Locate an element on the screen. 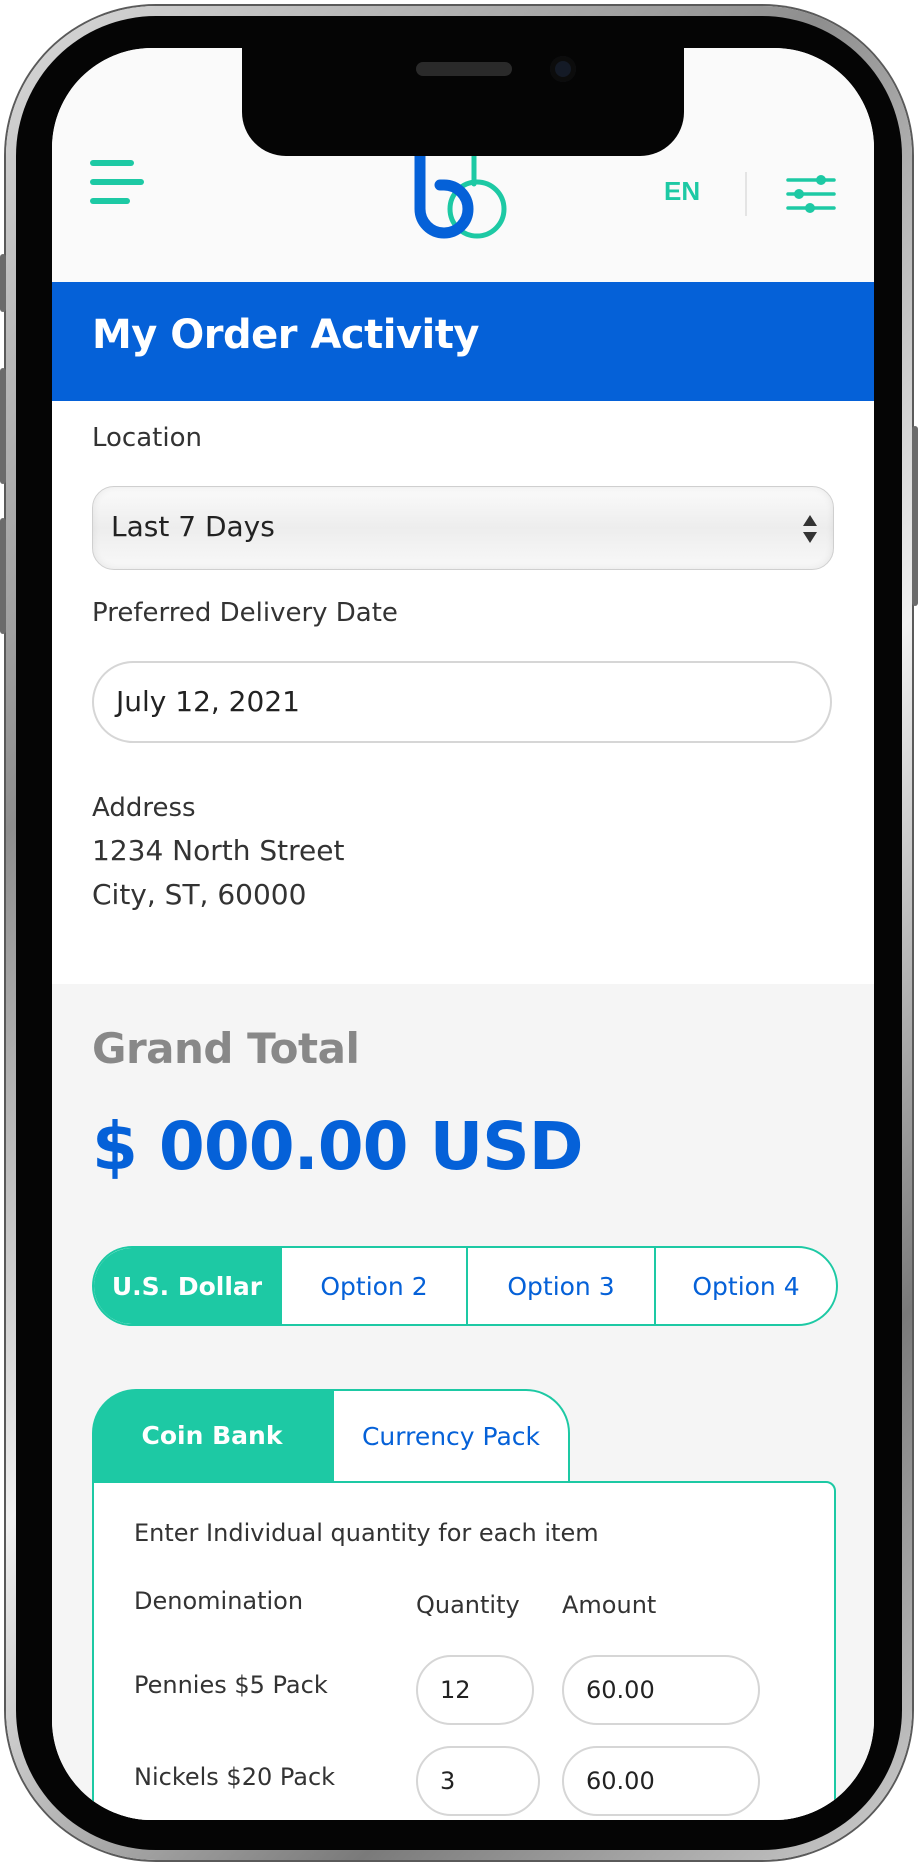 The height and width of the screenshot is (1866, 918). location-select-value: Last 7 Days is located at coordinates (193, 526).